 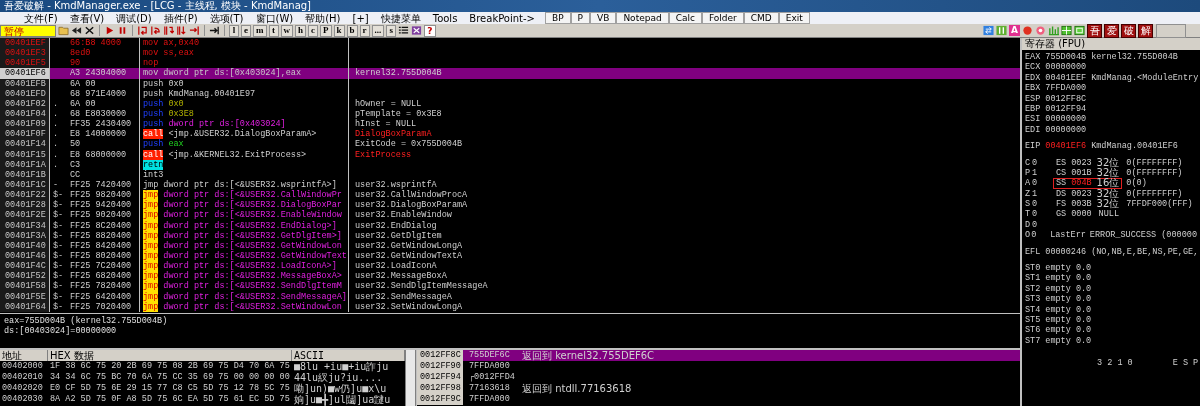 What do you see at coordinates (642, 18) in the screenshot?
I see `quick-button: Notepad` at bounding box center [642, 18].